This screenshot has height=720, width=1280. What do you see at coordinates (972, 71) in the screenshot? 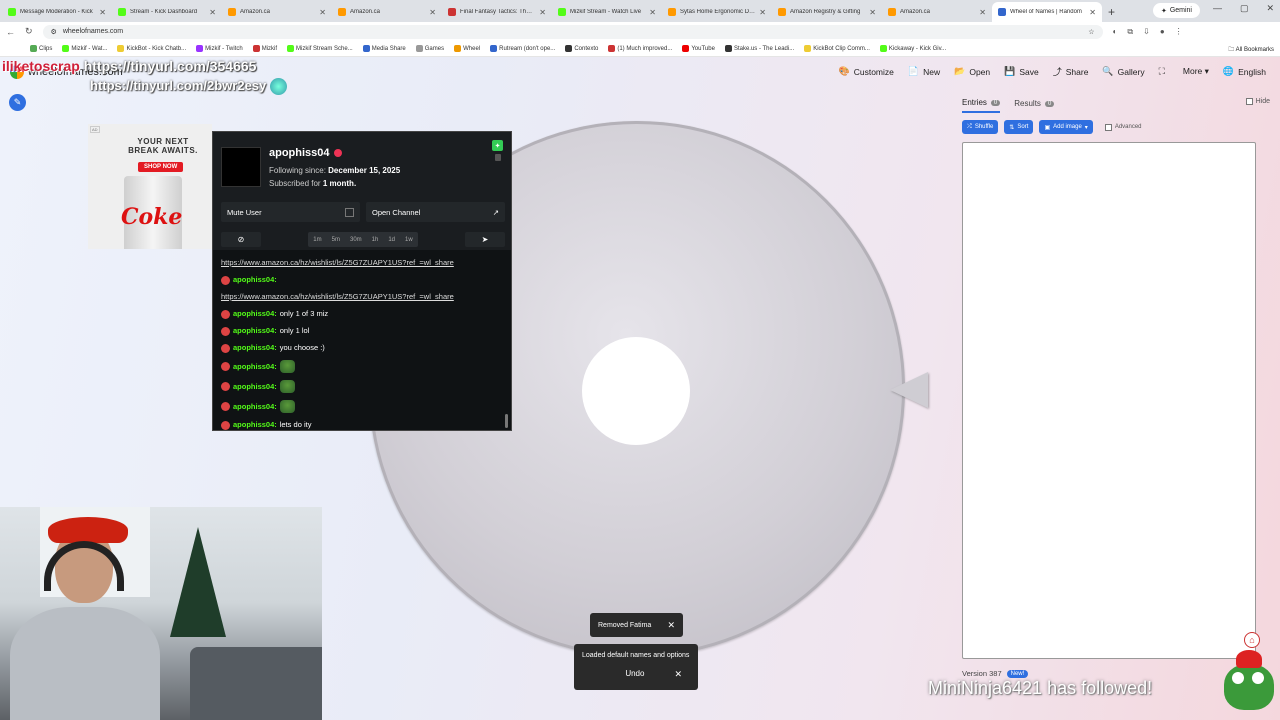
I see `menu-item: 📂 Open` at bounding box center [972, 71].